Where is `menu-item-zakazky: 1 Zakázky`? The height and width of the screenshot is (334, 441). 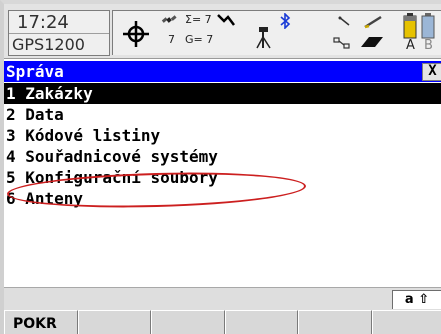
menu-item-zakazky: 1 Zakázky is located at coordinates (222, 93).